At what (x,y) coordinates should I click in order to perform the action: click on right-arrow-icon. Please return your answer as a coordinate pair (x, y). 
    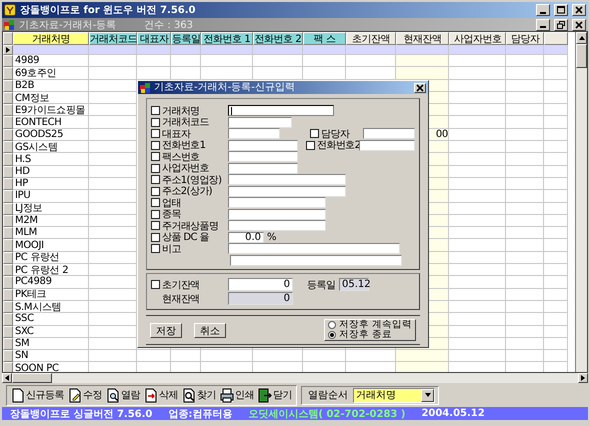
    Looking at the image, I should click on (583, 378).